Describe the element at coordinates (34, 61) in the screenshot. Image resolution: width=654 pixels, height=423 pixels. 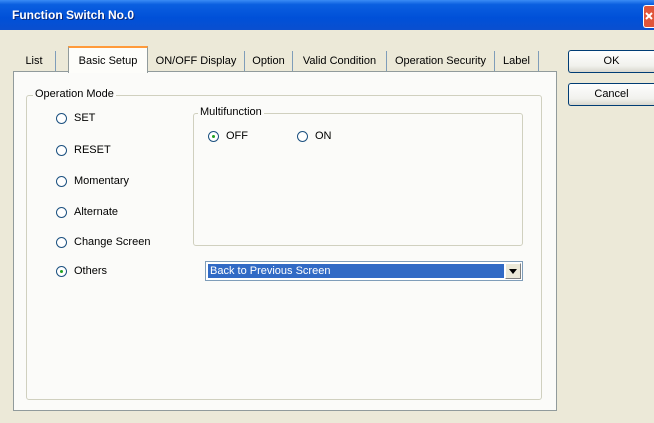
I see `tab-list: List` at that location.